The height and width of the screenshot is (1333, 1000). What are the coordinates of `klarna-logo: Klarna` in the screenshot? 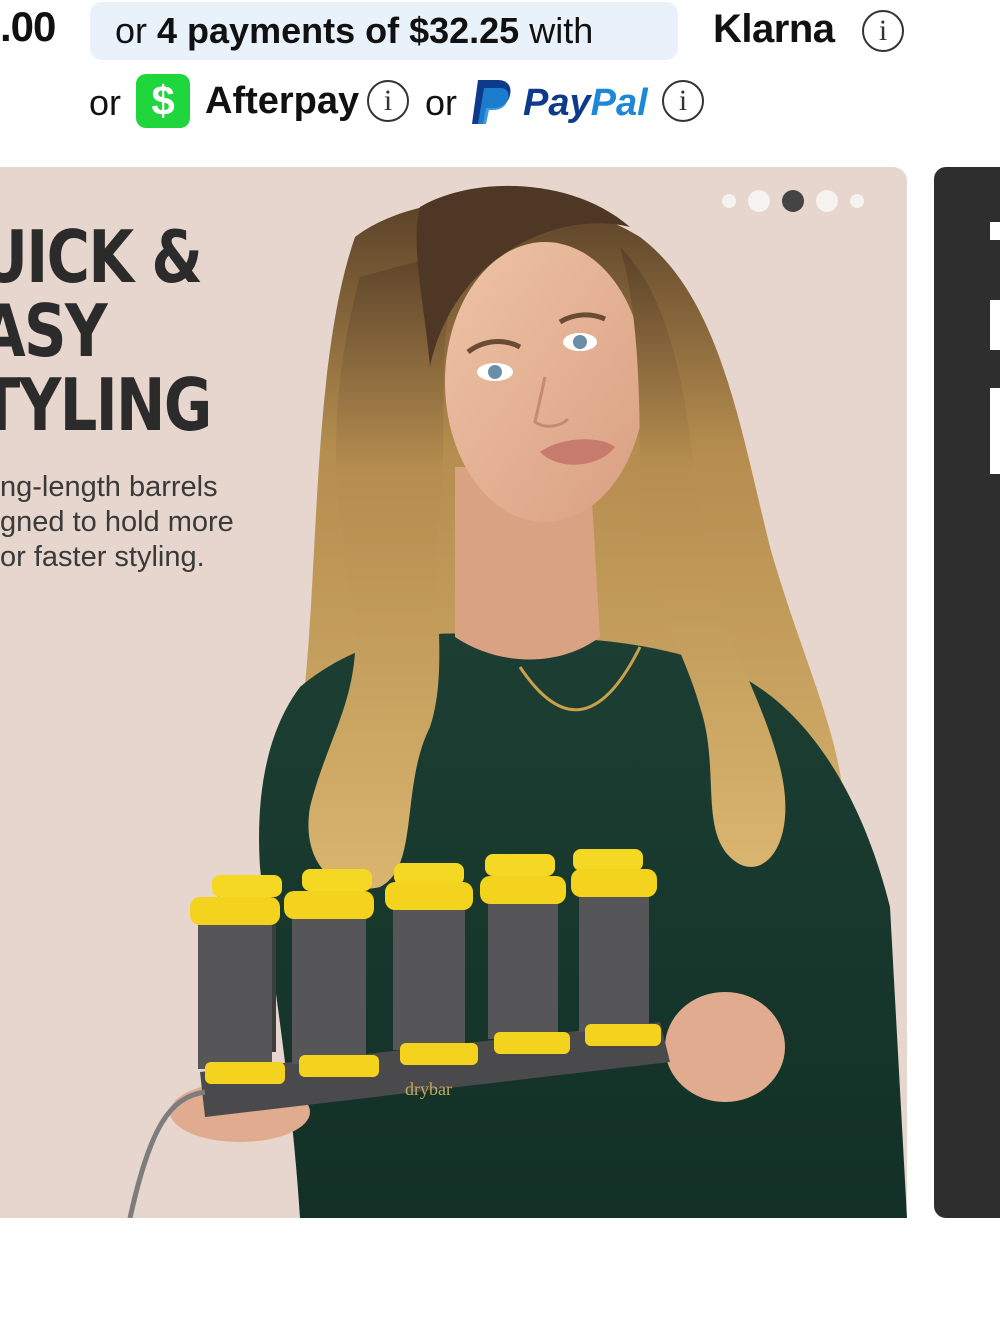 It's located at (774, 29).